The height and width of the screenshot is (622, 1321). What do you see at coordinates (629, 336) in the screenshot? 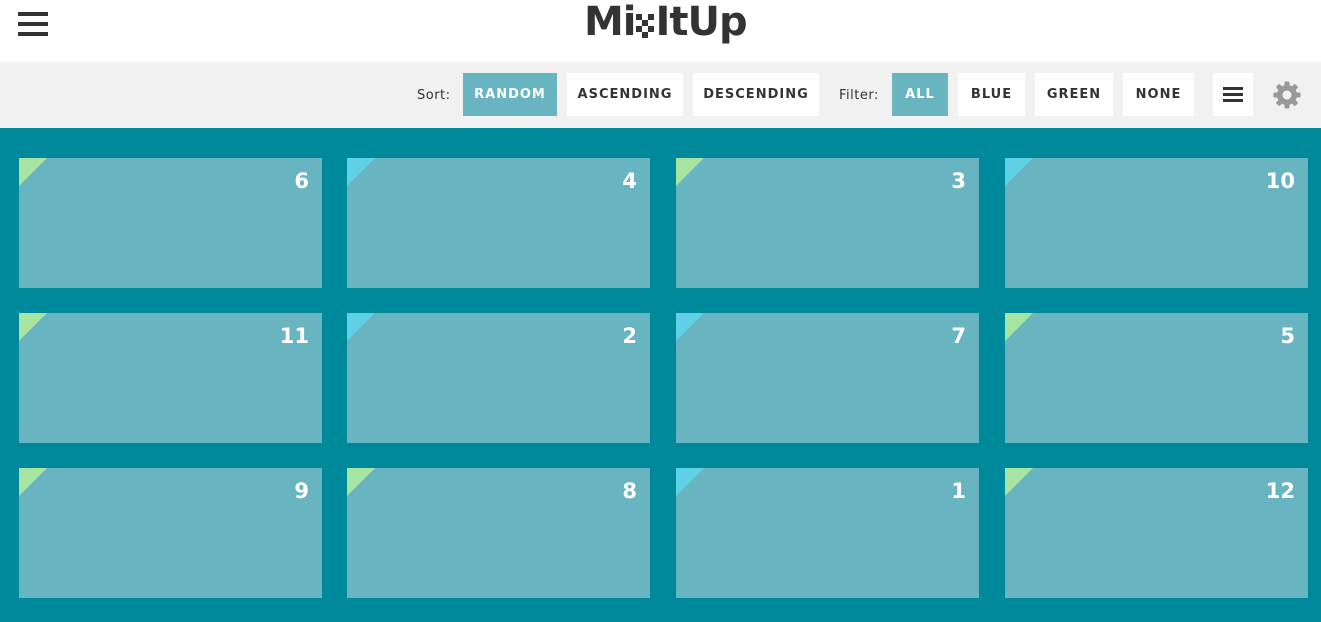
I see `card-number: 2` at bounding box center [629, 336].